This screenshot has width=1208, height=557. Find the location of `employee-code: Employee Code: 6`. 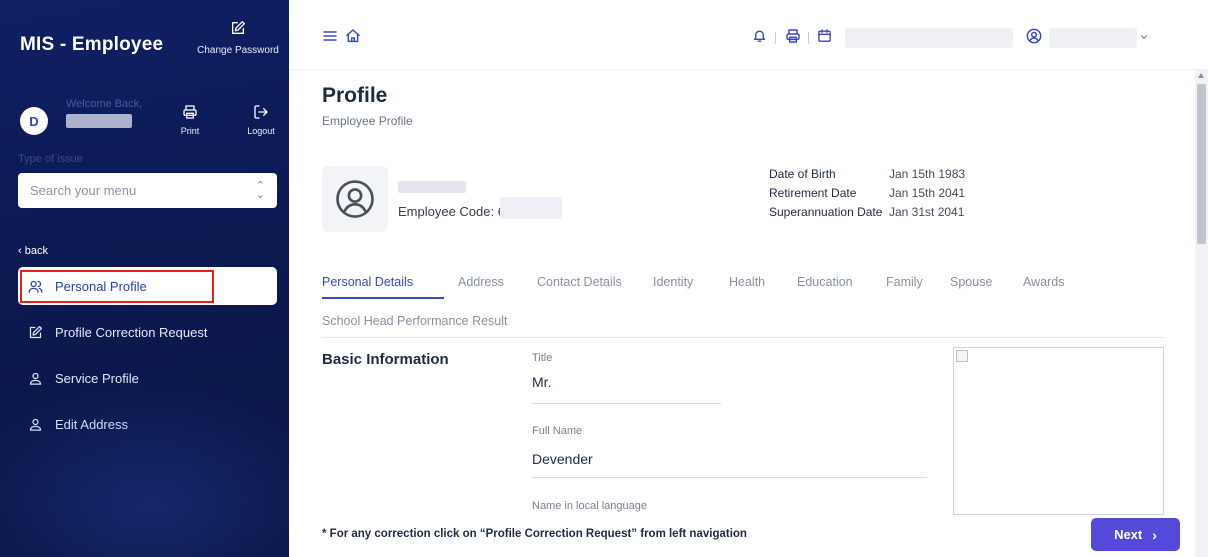

employee-code: Employee Code: 6 is located at coordinates (451, 211).